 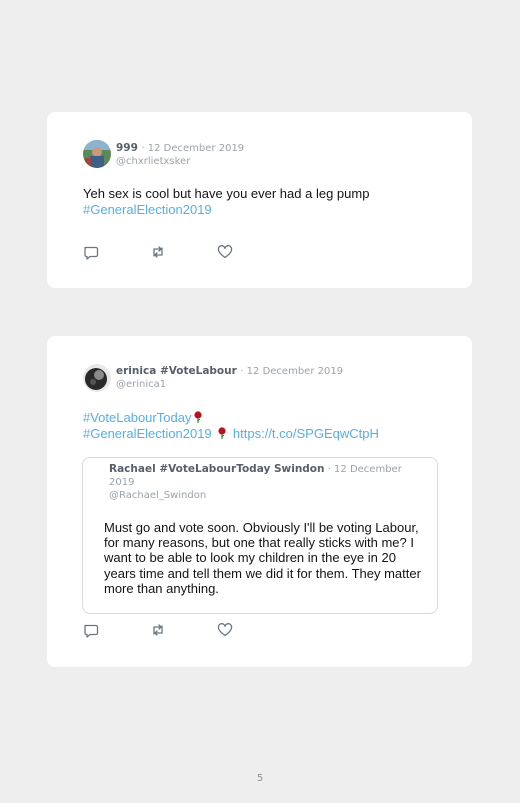 I want to click on hashtag-link: #VoteLabourToday, so click(x=137, y=417).